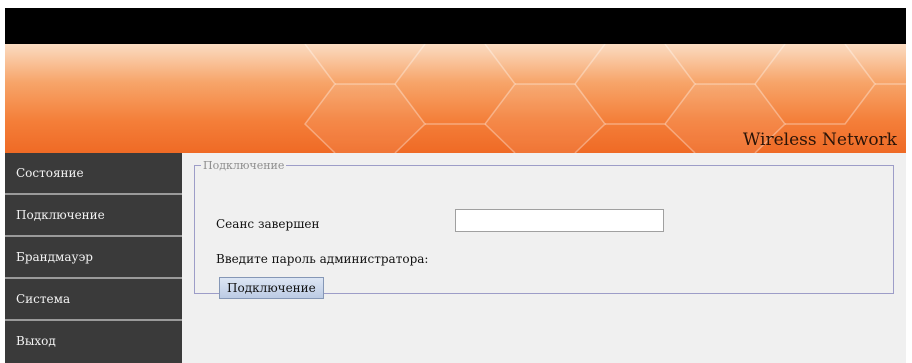 This screenshot has height=363, width=912. What do you see at coordinates (93, 174) in the screenshot?
I see `sidebar-item-status: Состояние` at bounding box center [93, 174].